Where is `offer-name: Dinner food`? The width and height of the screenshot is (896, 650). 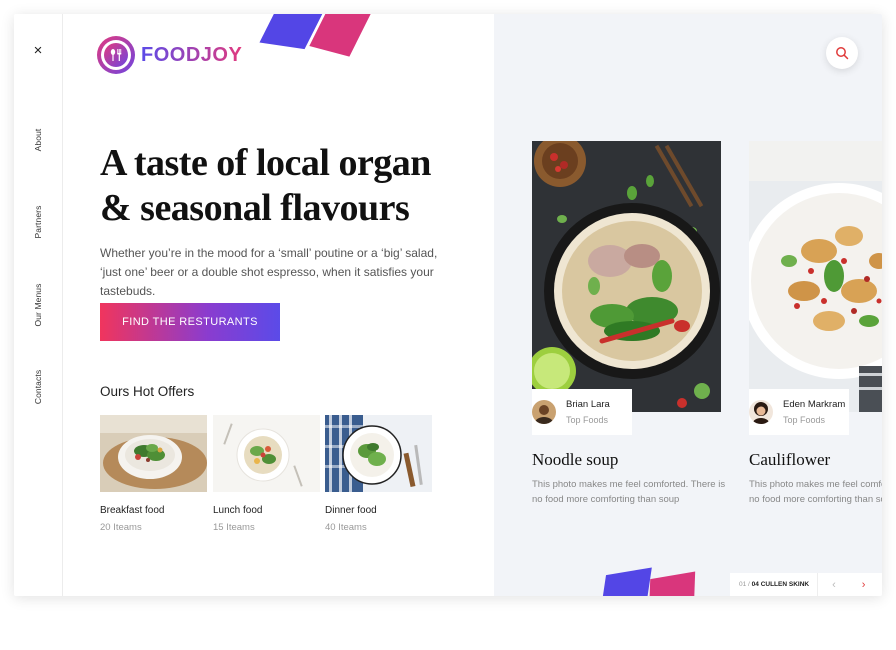
offer-name: Dinner food is located at coordinates (351, 510).